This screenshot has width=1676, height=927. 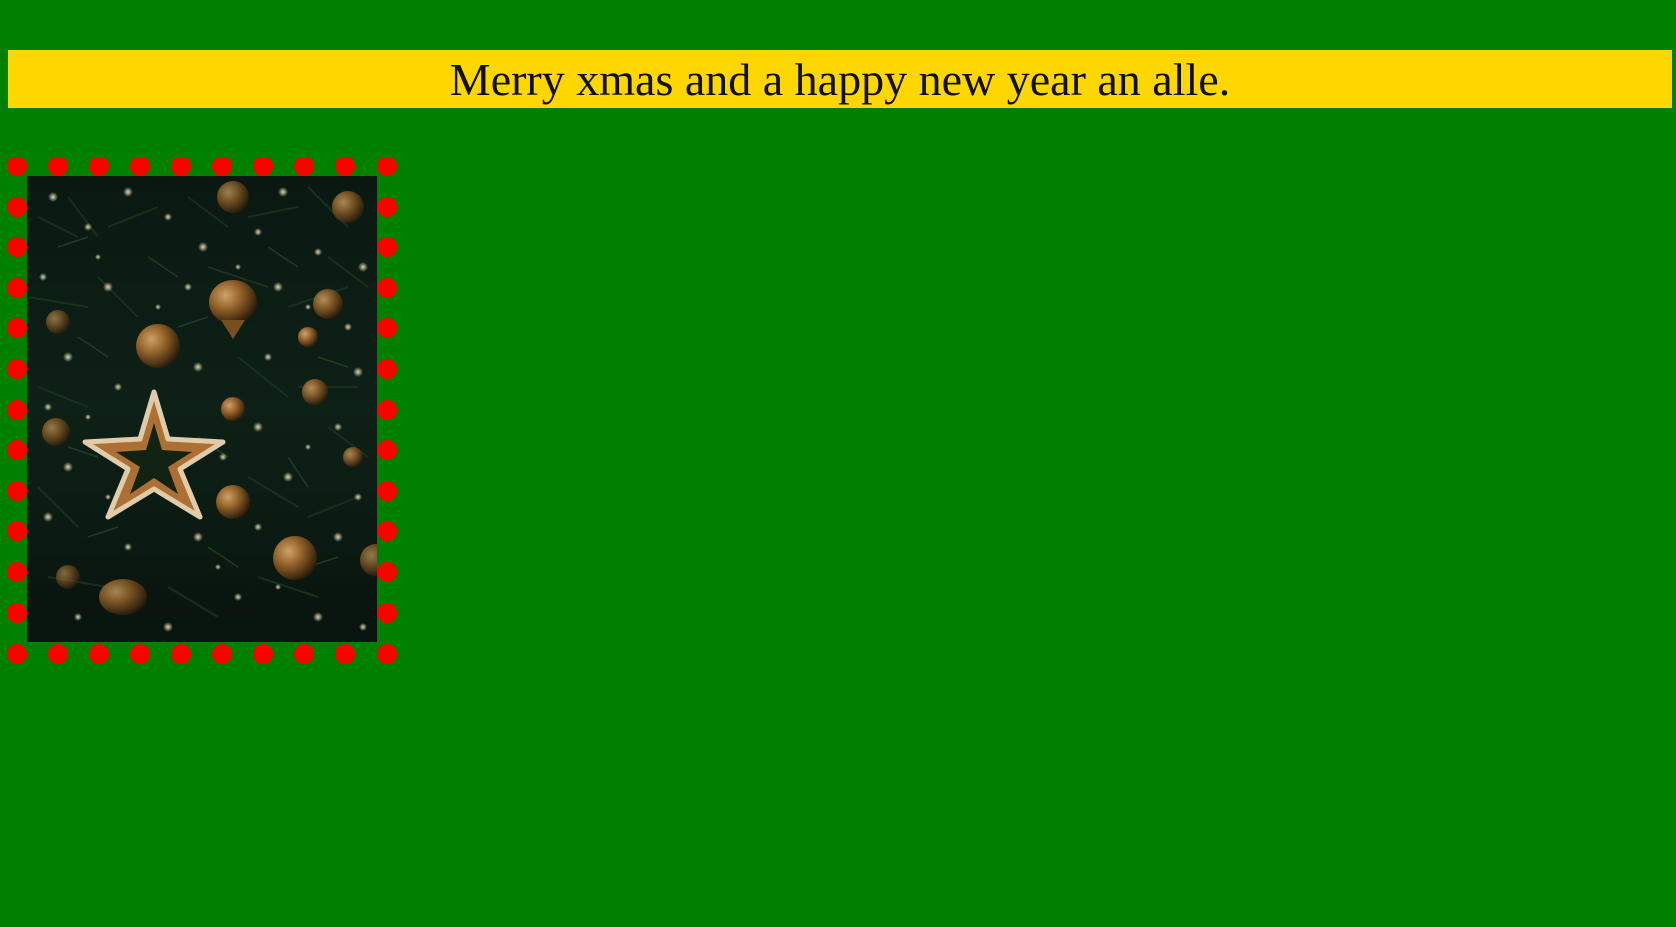 I want to click on christmas-tree-photo, so click(x=202, y=410).